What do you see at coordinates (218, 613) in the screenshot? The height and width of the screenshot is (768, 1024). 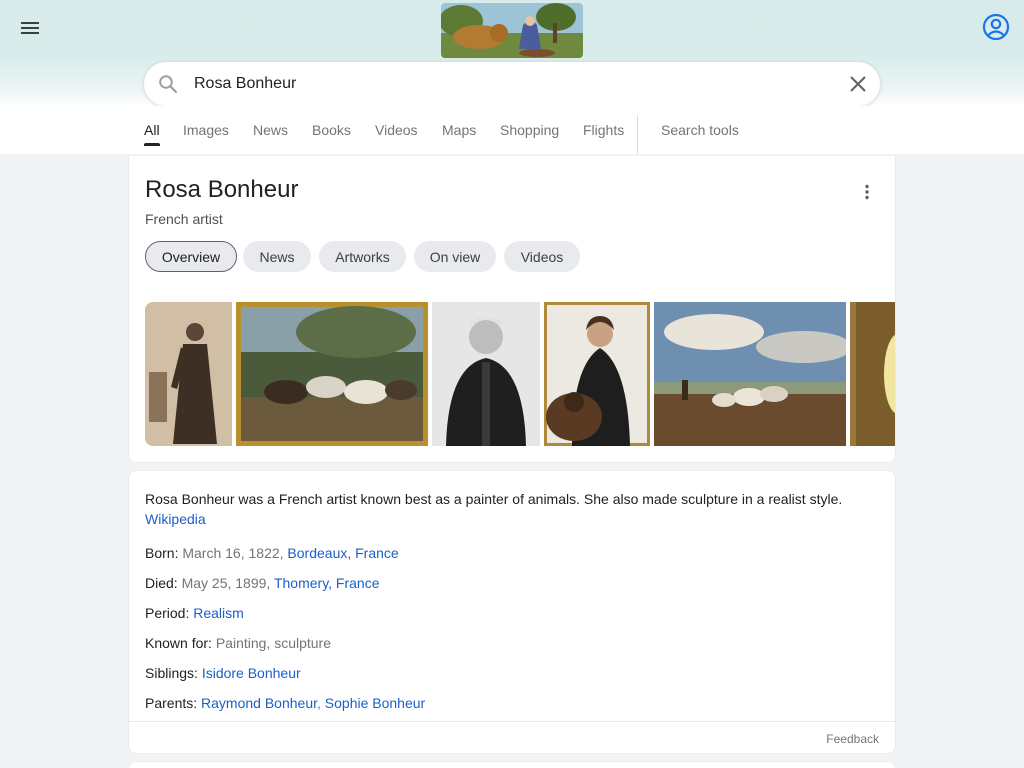 I see `fact-link: Realism` at bounding box center [218, 613].